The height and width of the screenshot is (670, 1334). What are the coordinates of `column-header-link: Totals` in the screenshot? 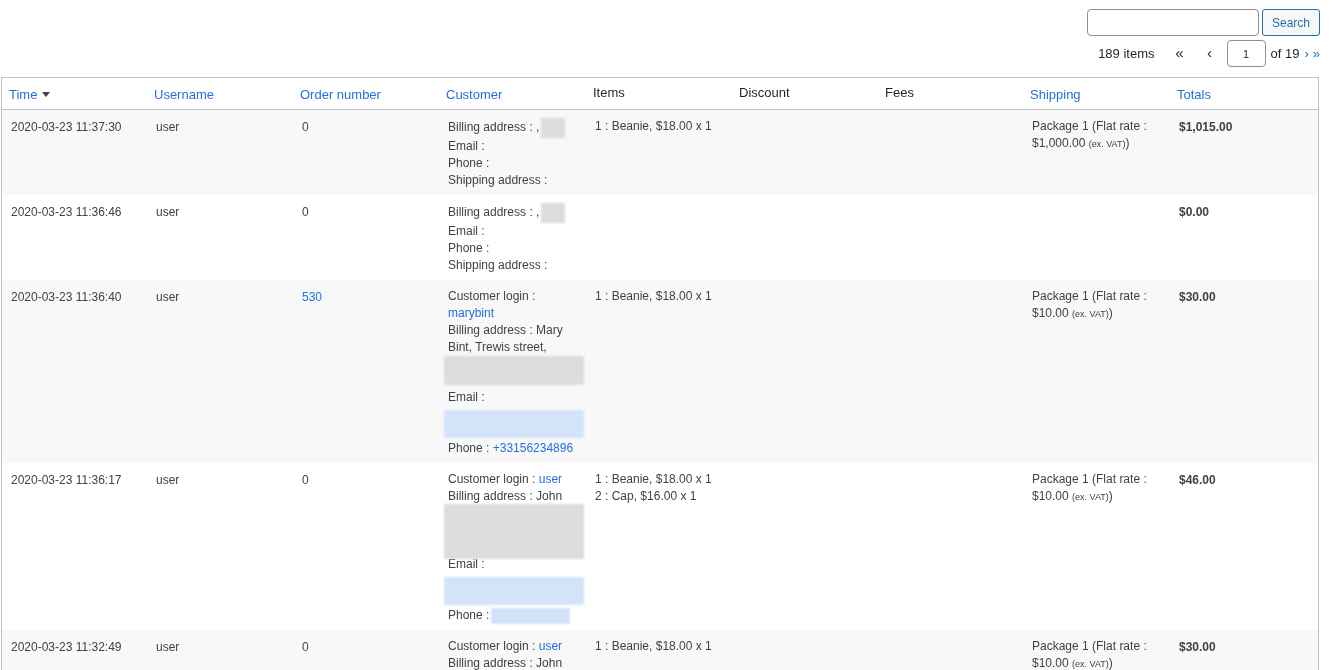 It's located at (1194, 94).